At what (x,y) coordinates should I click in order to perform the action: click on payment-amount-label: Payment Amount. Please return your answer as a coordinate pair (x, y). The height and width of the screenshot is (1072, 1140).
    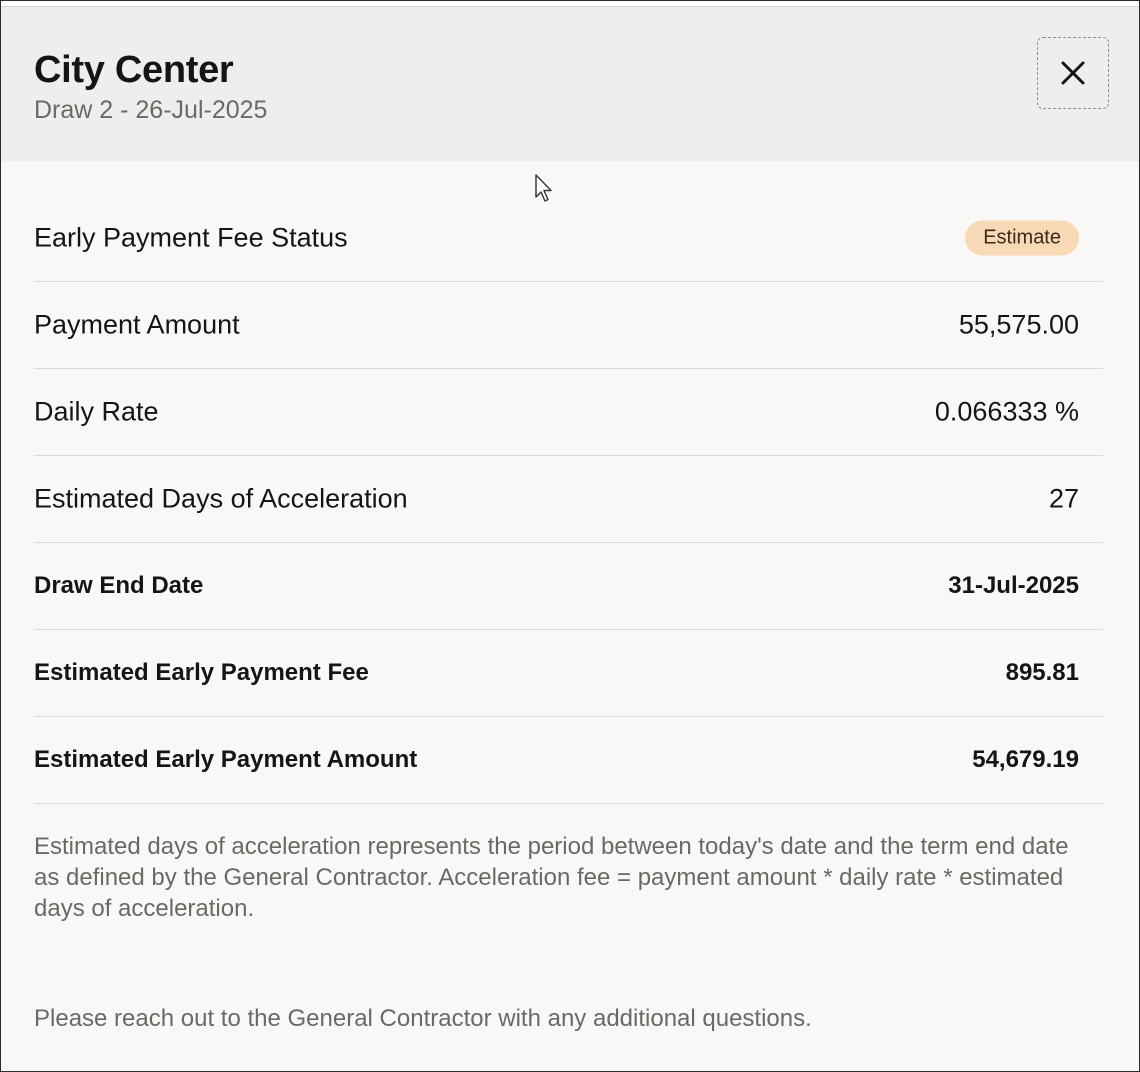
    Looking at the image, I should click on (137, 324).